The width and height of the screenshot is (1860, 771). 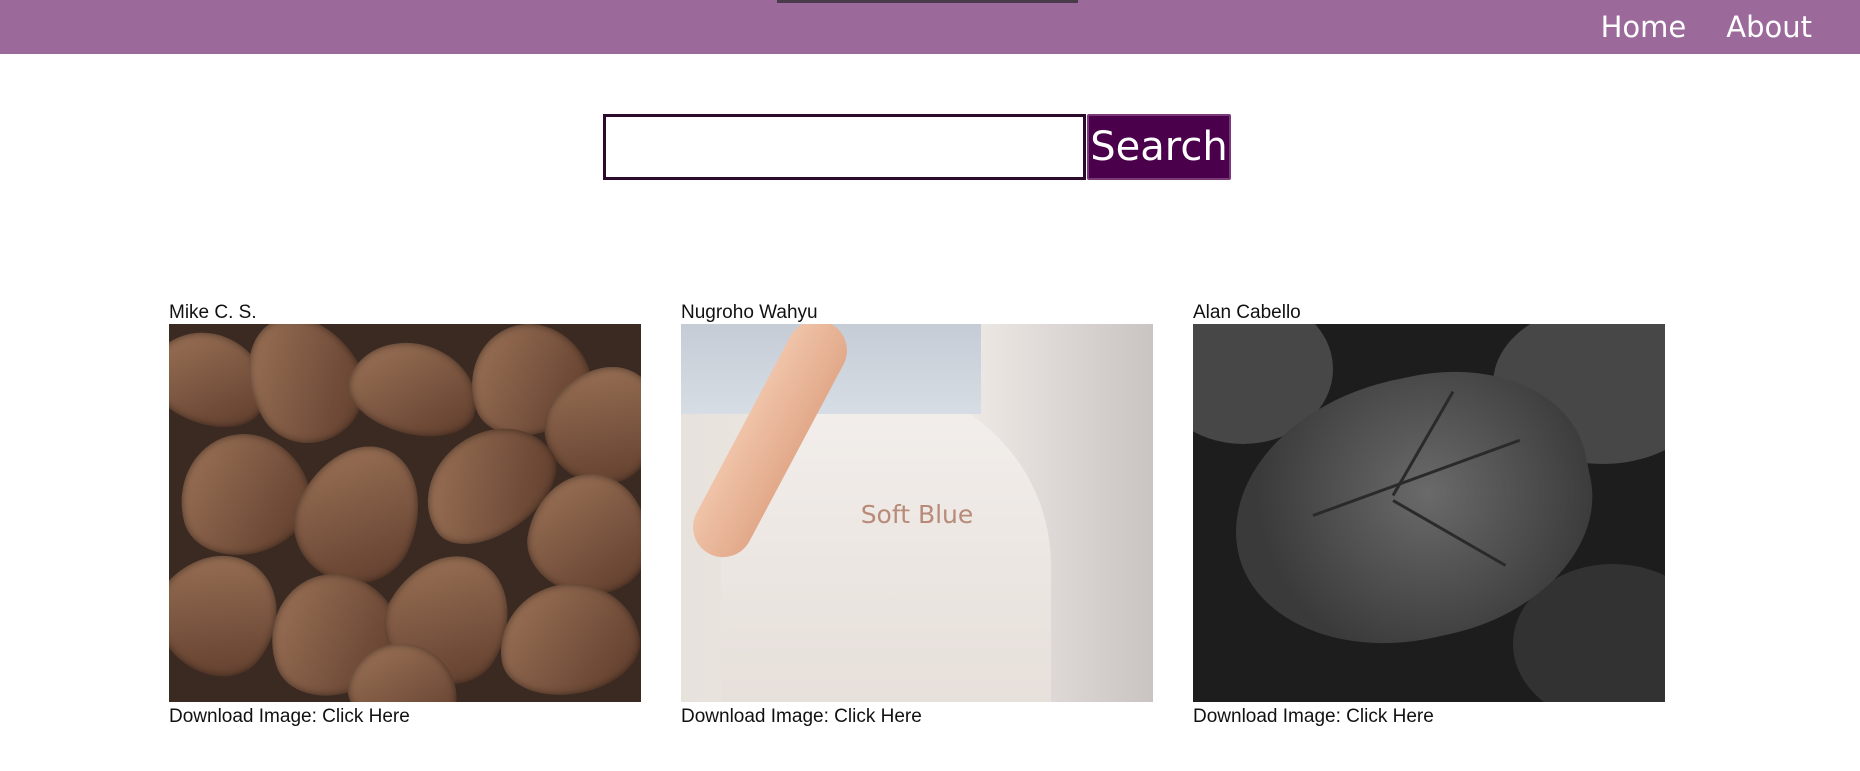 I want to click on gallery-image: Soft Blue, so click(x=917, y=513).